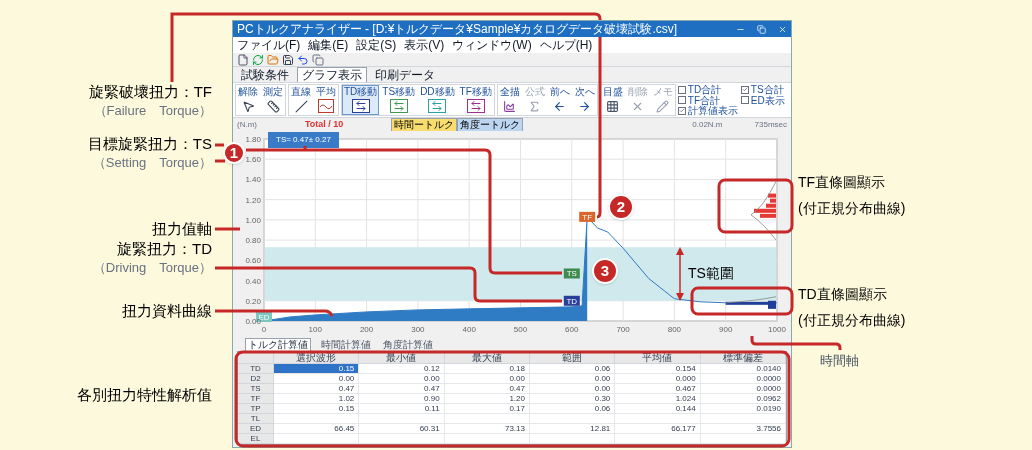 This screenshot has height=450, width=1032. What do you see at coordinates (253, 281) in the screenshot?
I see `axis-tick-label: 0.40` at bounding box center [253, 281].